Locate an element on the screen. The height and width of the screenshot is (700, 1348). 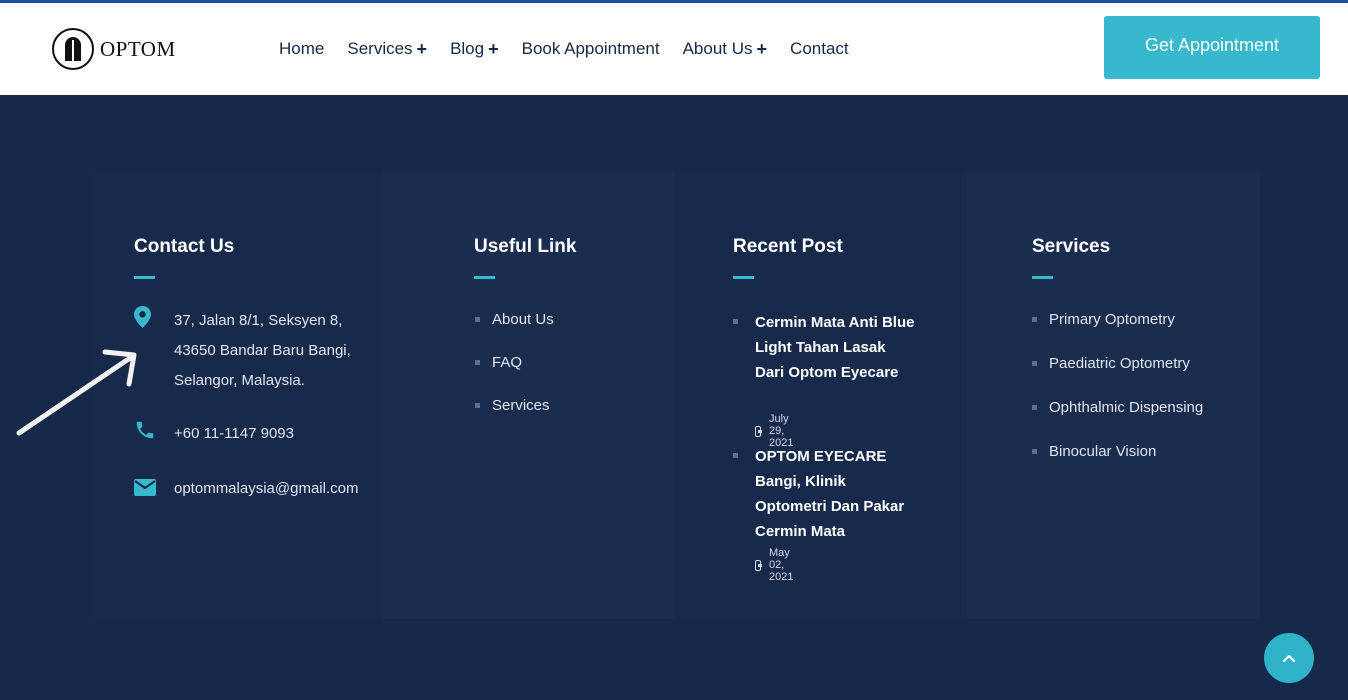
footer-link-services: Services is located at coordinates (512, 405).